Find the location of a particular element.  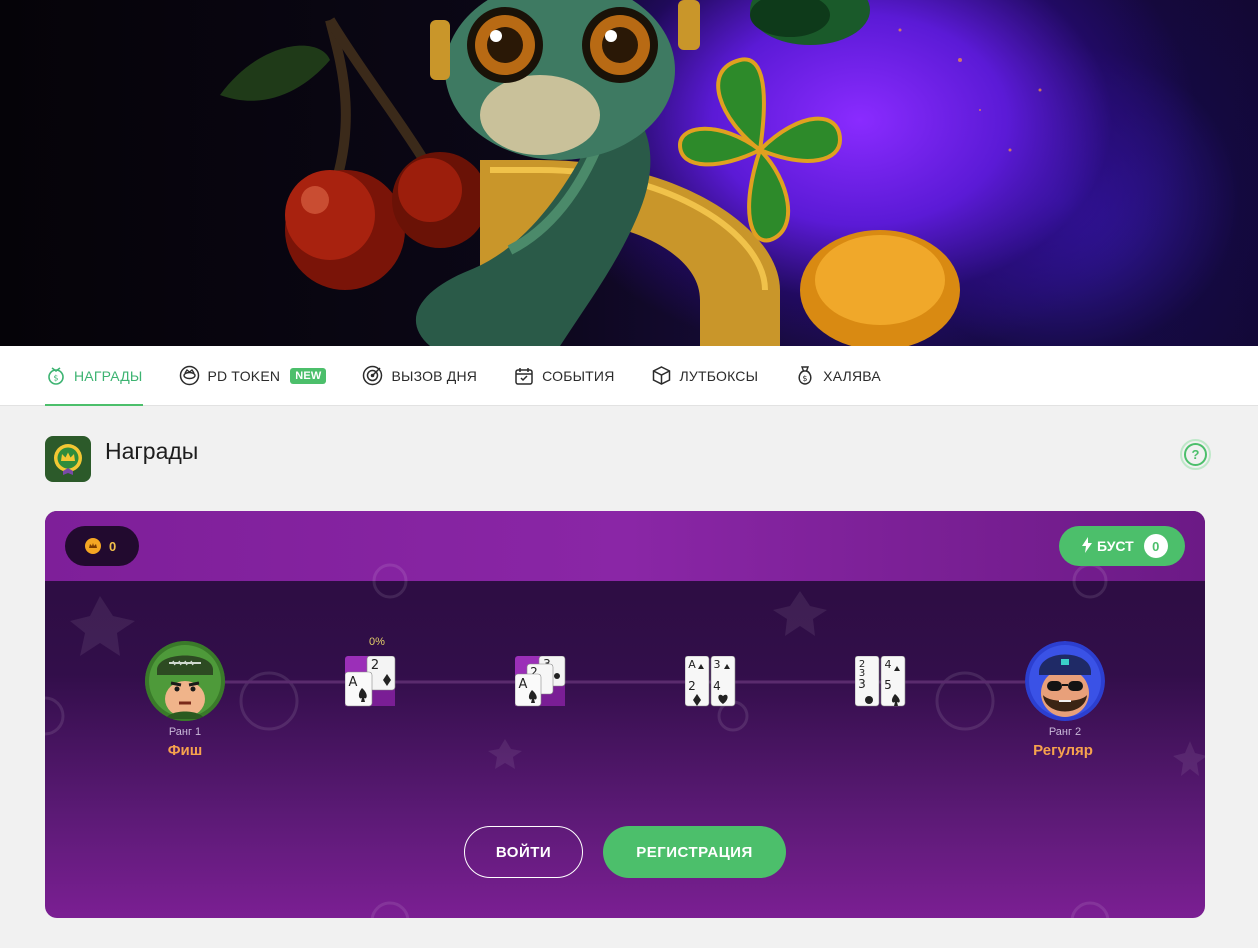

rank-1-name: Фиш is located at coordinates (185, 750).